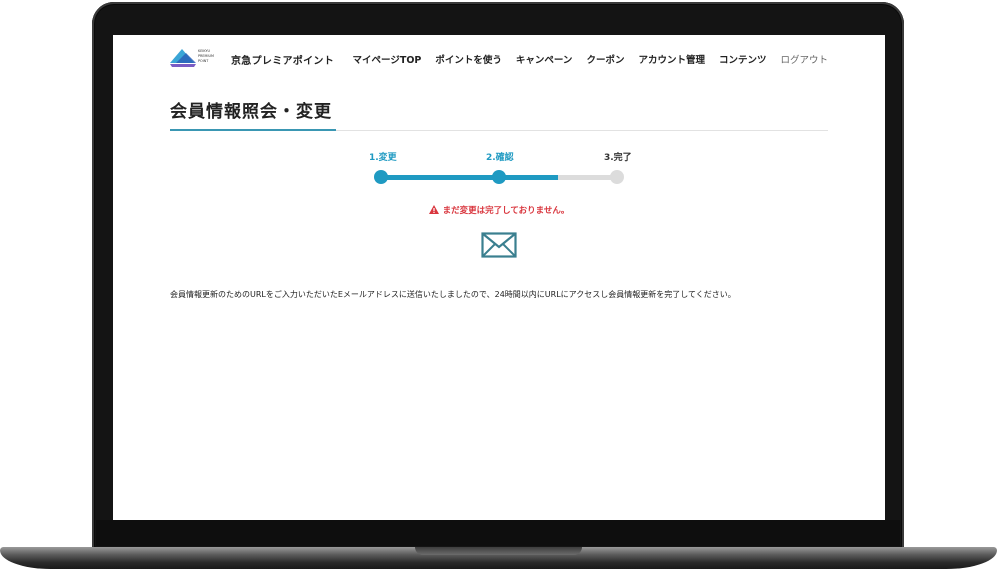 The height and width of the screenshot is (572, 997). Describe the element at coordinates (618, 158) in the screenshot. I see `step-label-complete: 3.完了` at that location.